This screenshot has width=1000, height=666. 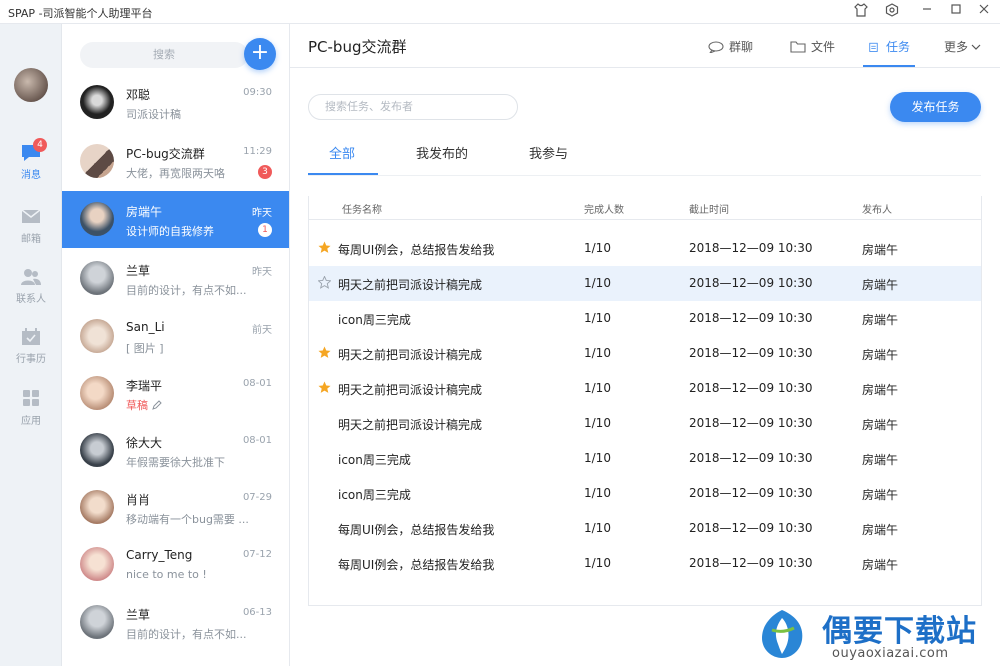 I want to click on column-header: 截止时间, so click(x=709, y=208).